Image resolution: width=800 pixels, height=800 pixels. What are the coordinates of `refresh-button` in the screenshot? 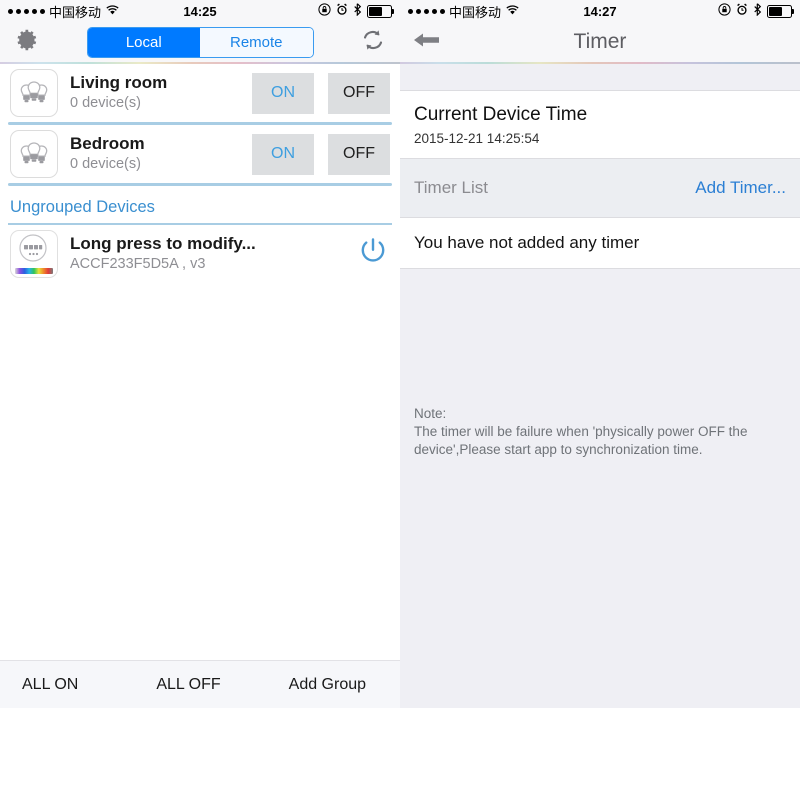 It's located at (373, 42).